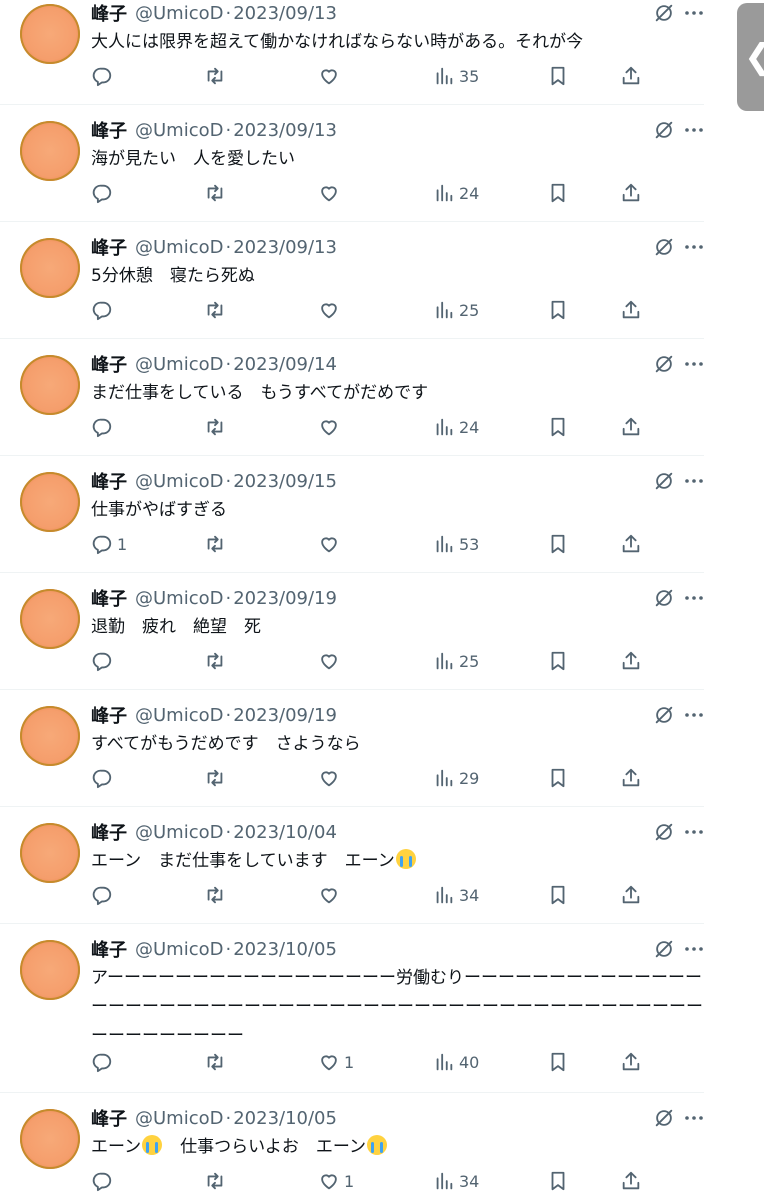  I want to click on views-button: 24, so click(456, 193).